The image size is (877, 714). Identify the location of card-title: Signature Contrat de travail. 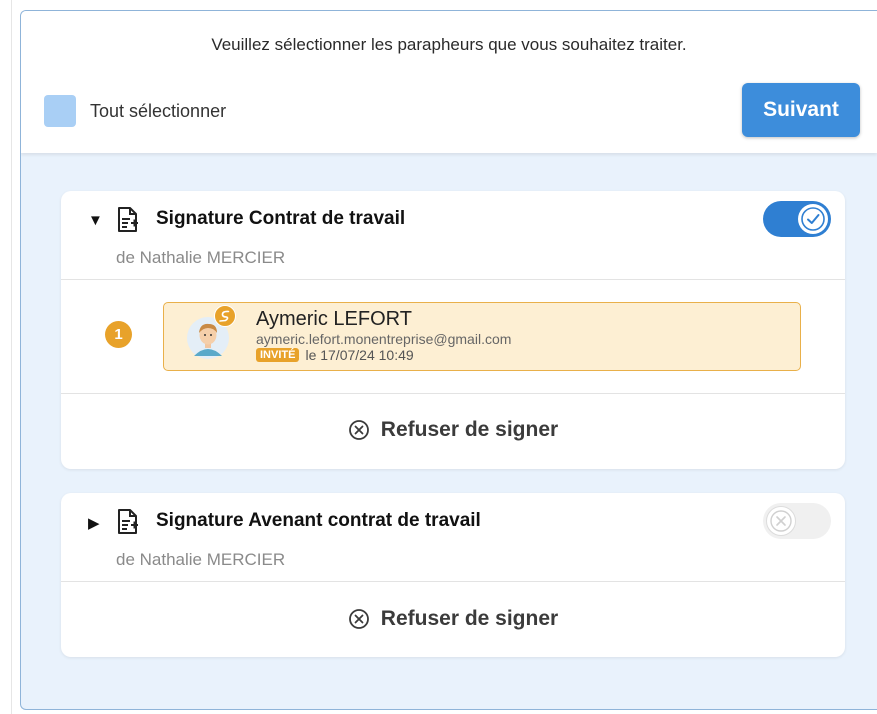
(281, 218).